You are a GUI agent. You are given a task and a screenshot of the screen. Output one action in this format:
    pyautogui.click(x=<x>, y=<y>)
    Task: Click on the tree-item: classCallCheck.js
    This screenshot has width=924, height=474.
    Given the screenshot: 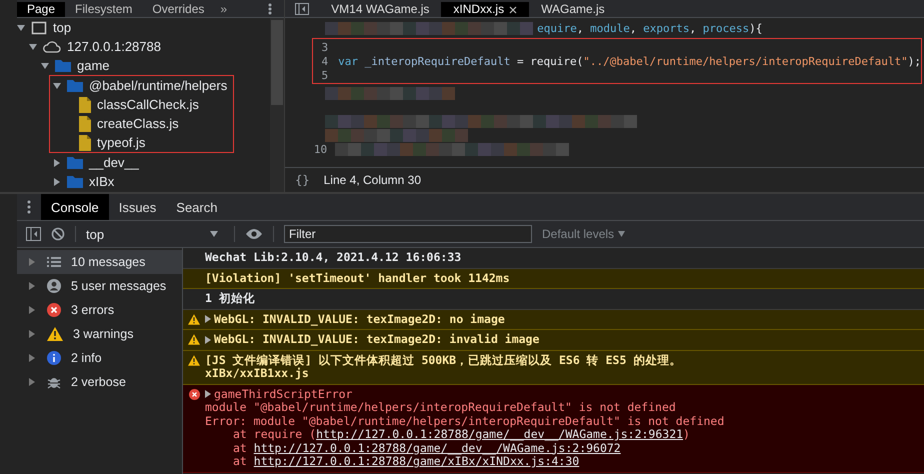 What is the action you would take?
    pyautogui.click(x=148, y=104)
    